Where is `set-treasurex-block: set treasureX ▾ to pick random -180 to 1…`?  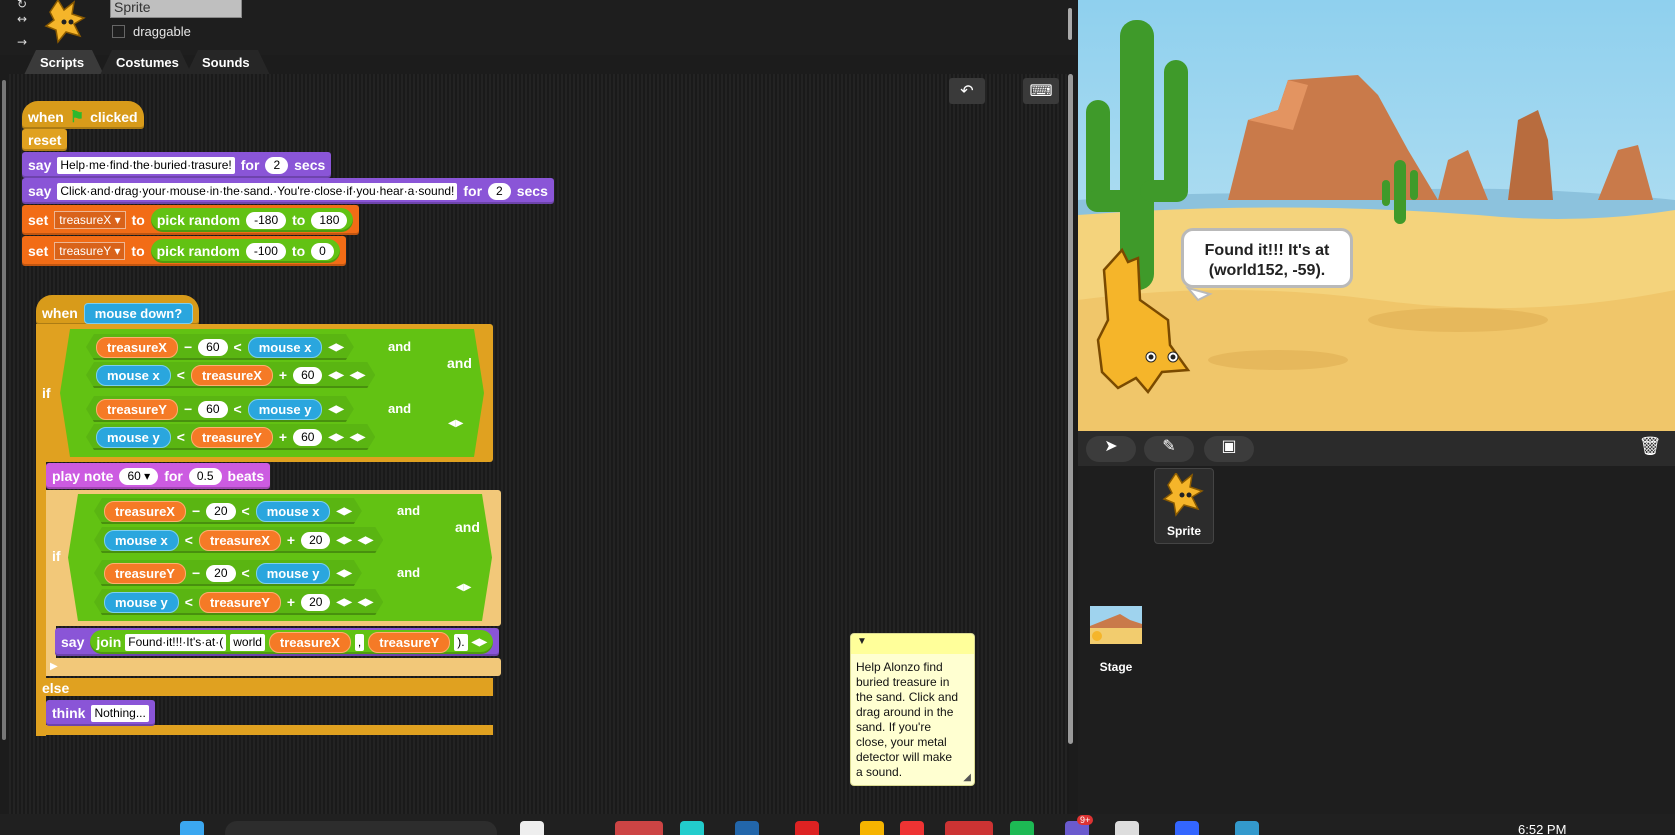 set-treasurex-block: set treasureX ▾ to pick random -180 to 1… is located at coordinates (191, 220).